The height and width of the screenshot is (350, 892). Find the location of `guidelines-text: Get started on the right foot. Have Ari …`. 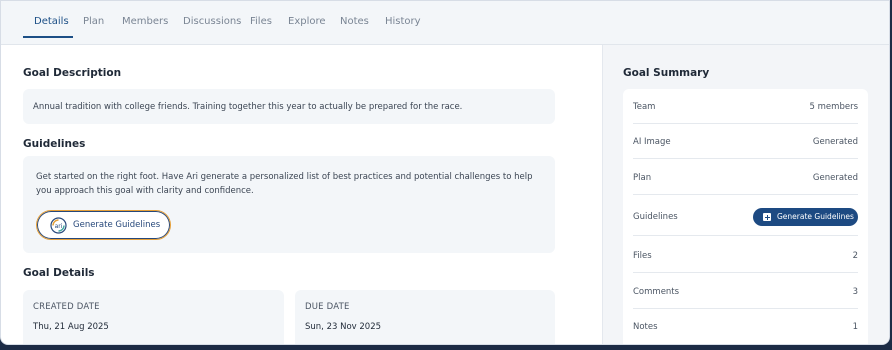

guidelines-text: Get started on the right foot. Have Ari … is located at coordinates (284, 184).